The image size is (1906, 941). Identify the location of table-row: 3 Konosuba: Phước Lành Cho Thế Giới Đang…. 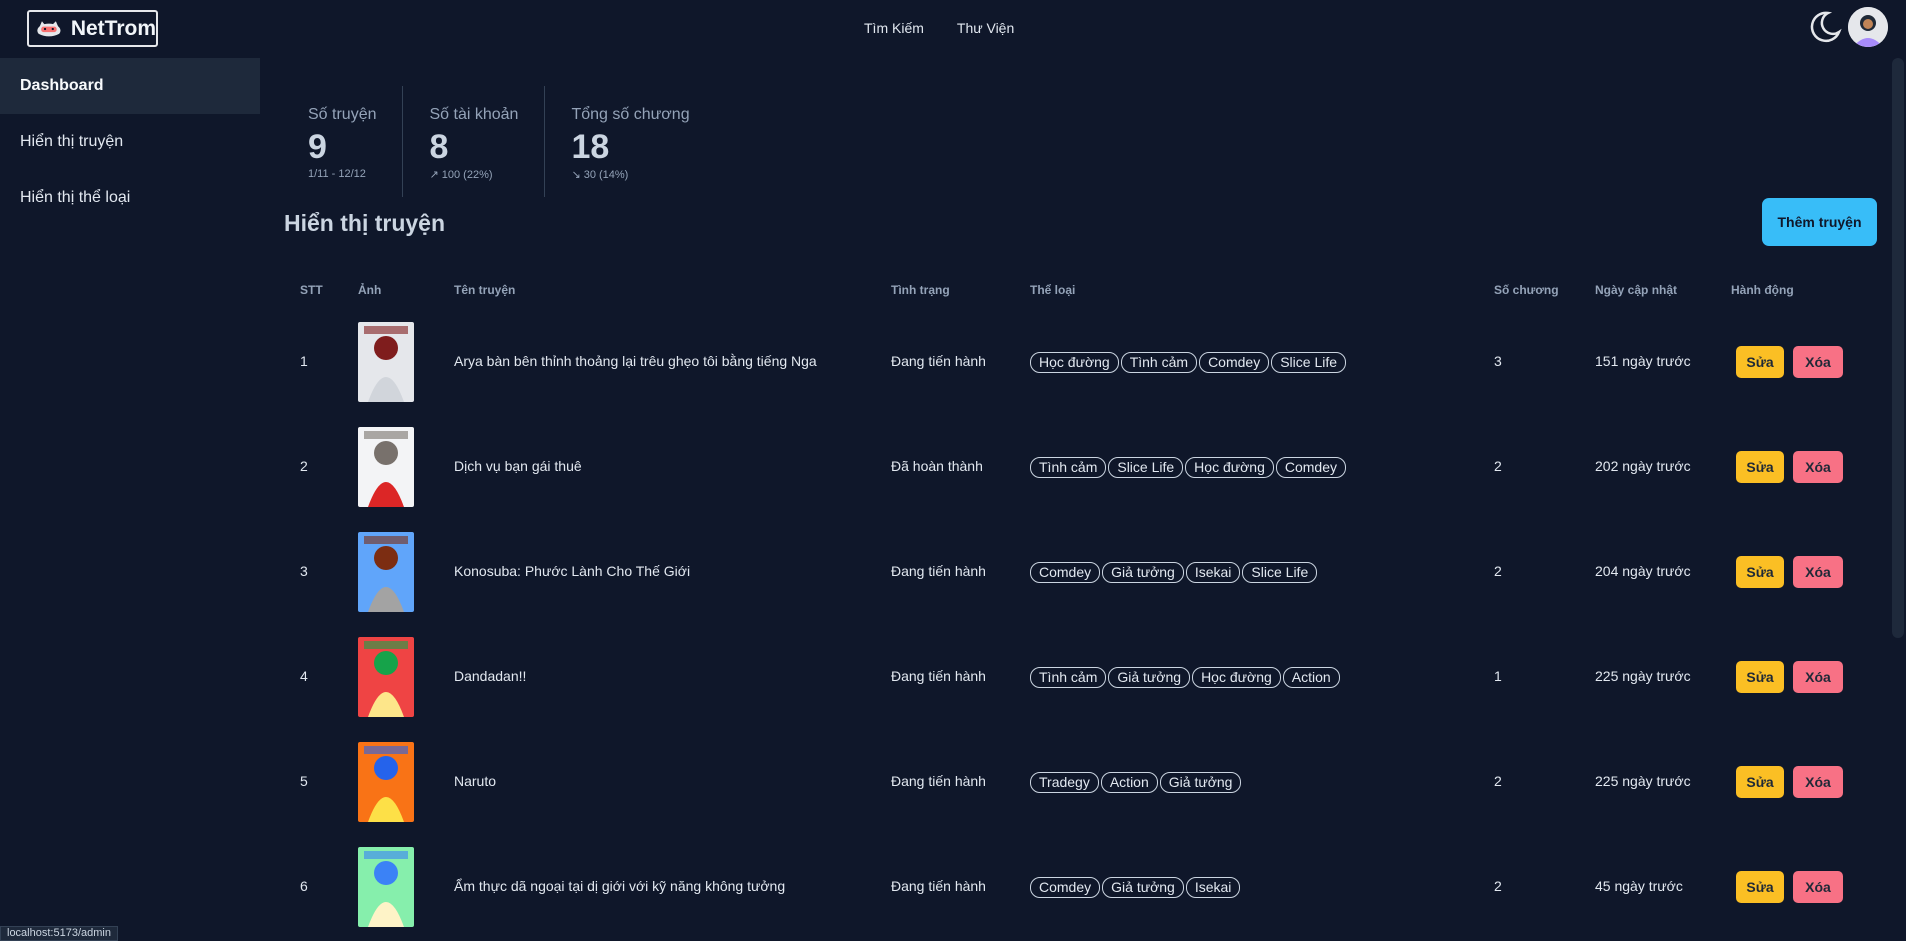
(953, 572).